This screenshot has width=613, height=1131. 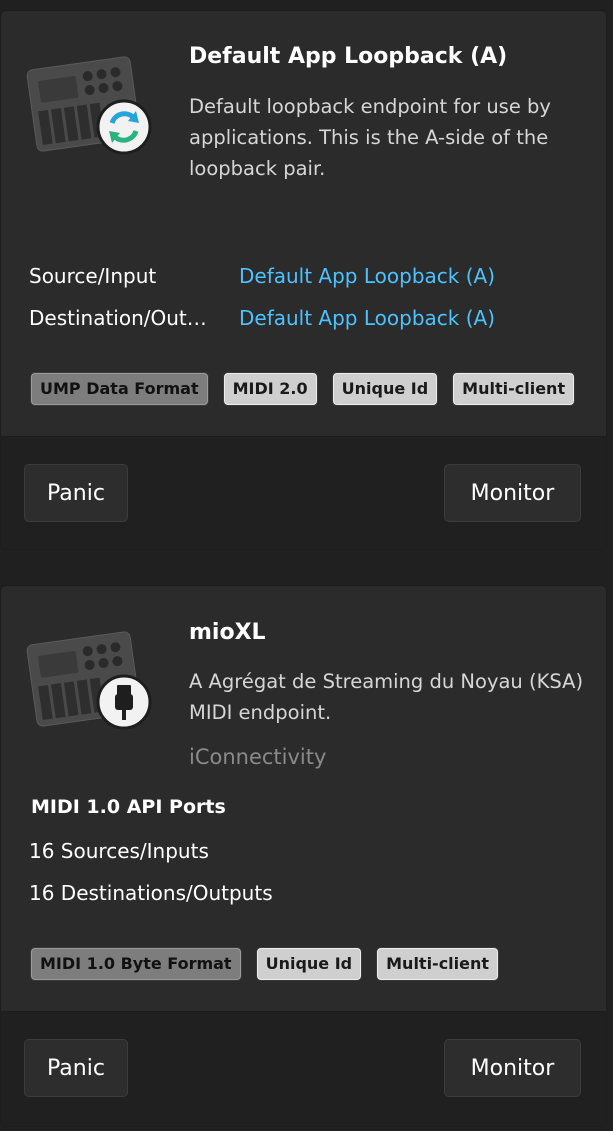 What do you see at coordinates (121, 318) in the screenshot?
I see `destination-output-label: Destination/Output` at bounding box center [121, 318].